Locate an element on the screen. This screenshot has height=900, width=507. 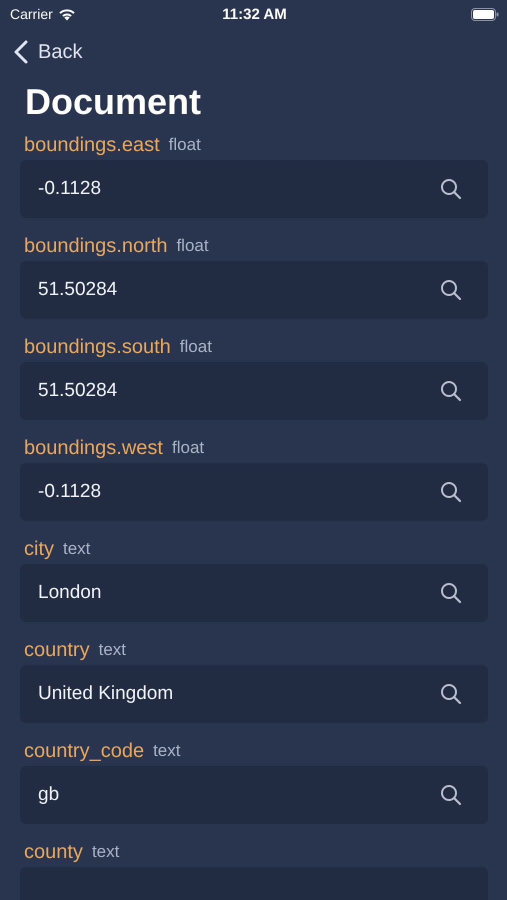
field-name: country_code is located at coordinates (84, 751).